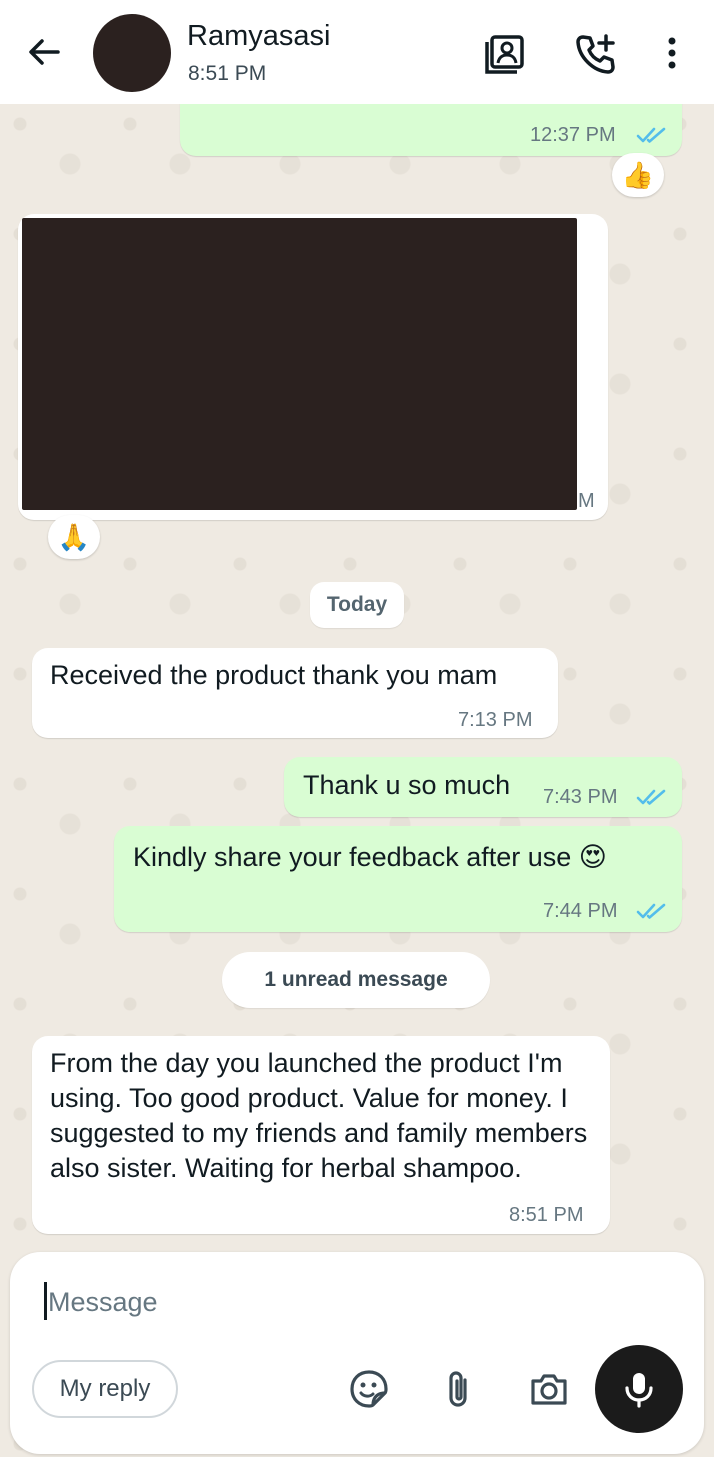 The height and width of the screenshot is (1457, 714). What do you see at coordinates (459, 1389) in the screenshot?
I see `attach-icon` at bounding box center [459, 1389].